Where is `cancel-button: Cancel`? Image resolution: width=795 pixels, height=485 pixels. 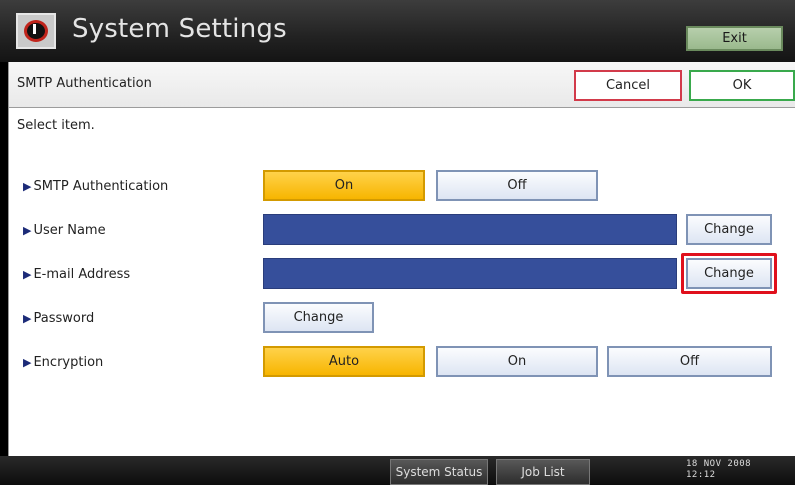
cancel-button: Cancel is located at coordinates (628, 85).